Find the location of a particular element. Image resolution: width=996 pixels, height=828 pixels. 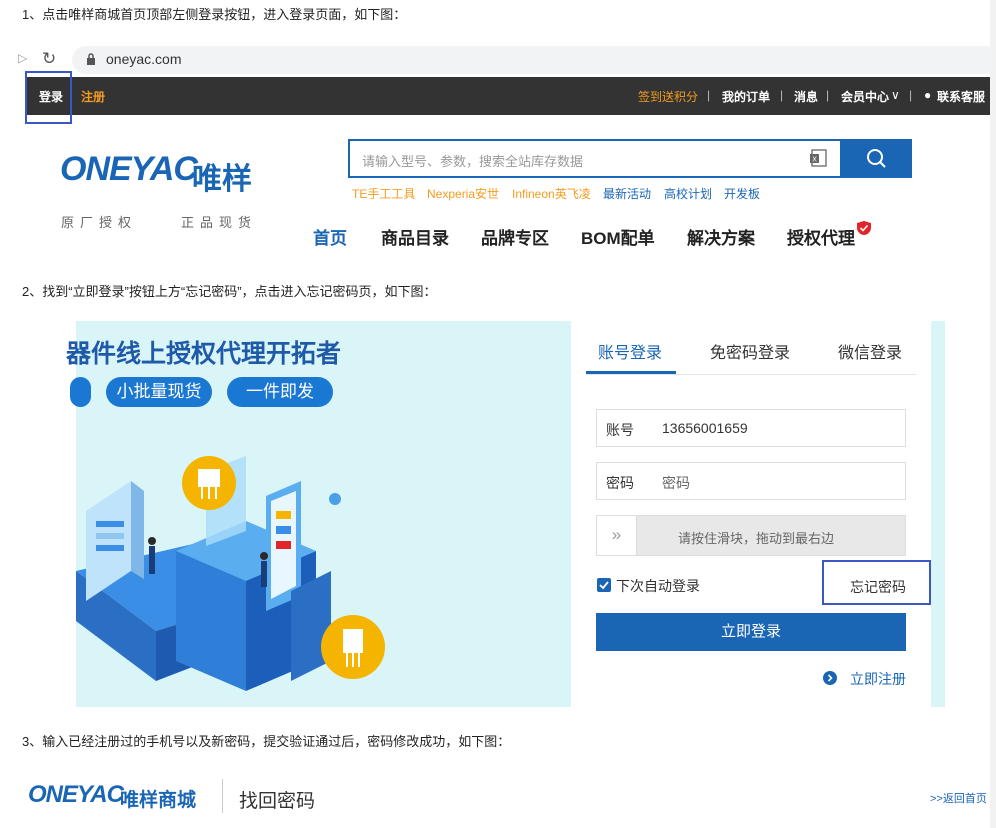

step-2-text: 2、找到“立即登录”按钮上方“忘记密码”，点击进入忘记密码页，如下图： is located at coordinates (229, 291).